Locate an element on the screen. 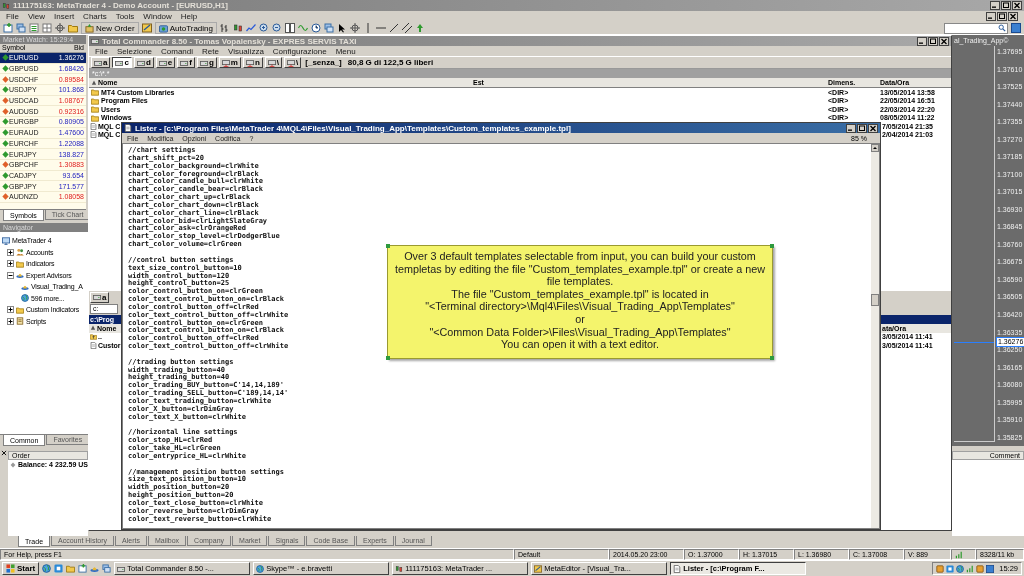 The width and height of the screenshot is (1024, 576). menu-item: Tools is located at coordinates (125, 16).